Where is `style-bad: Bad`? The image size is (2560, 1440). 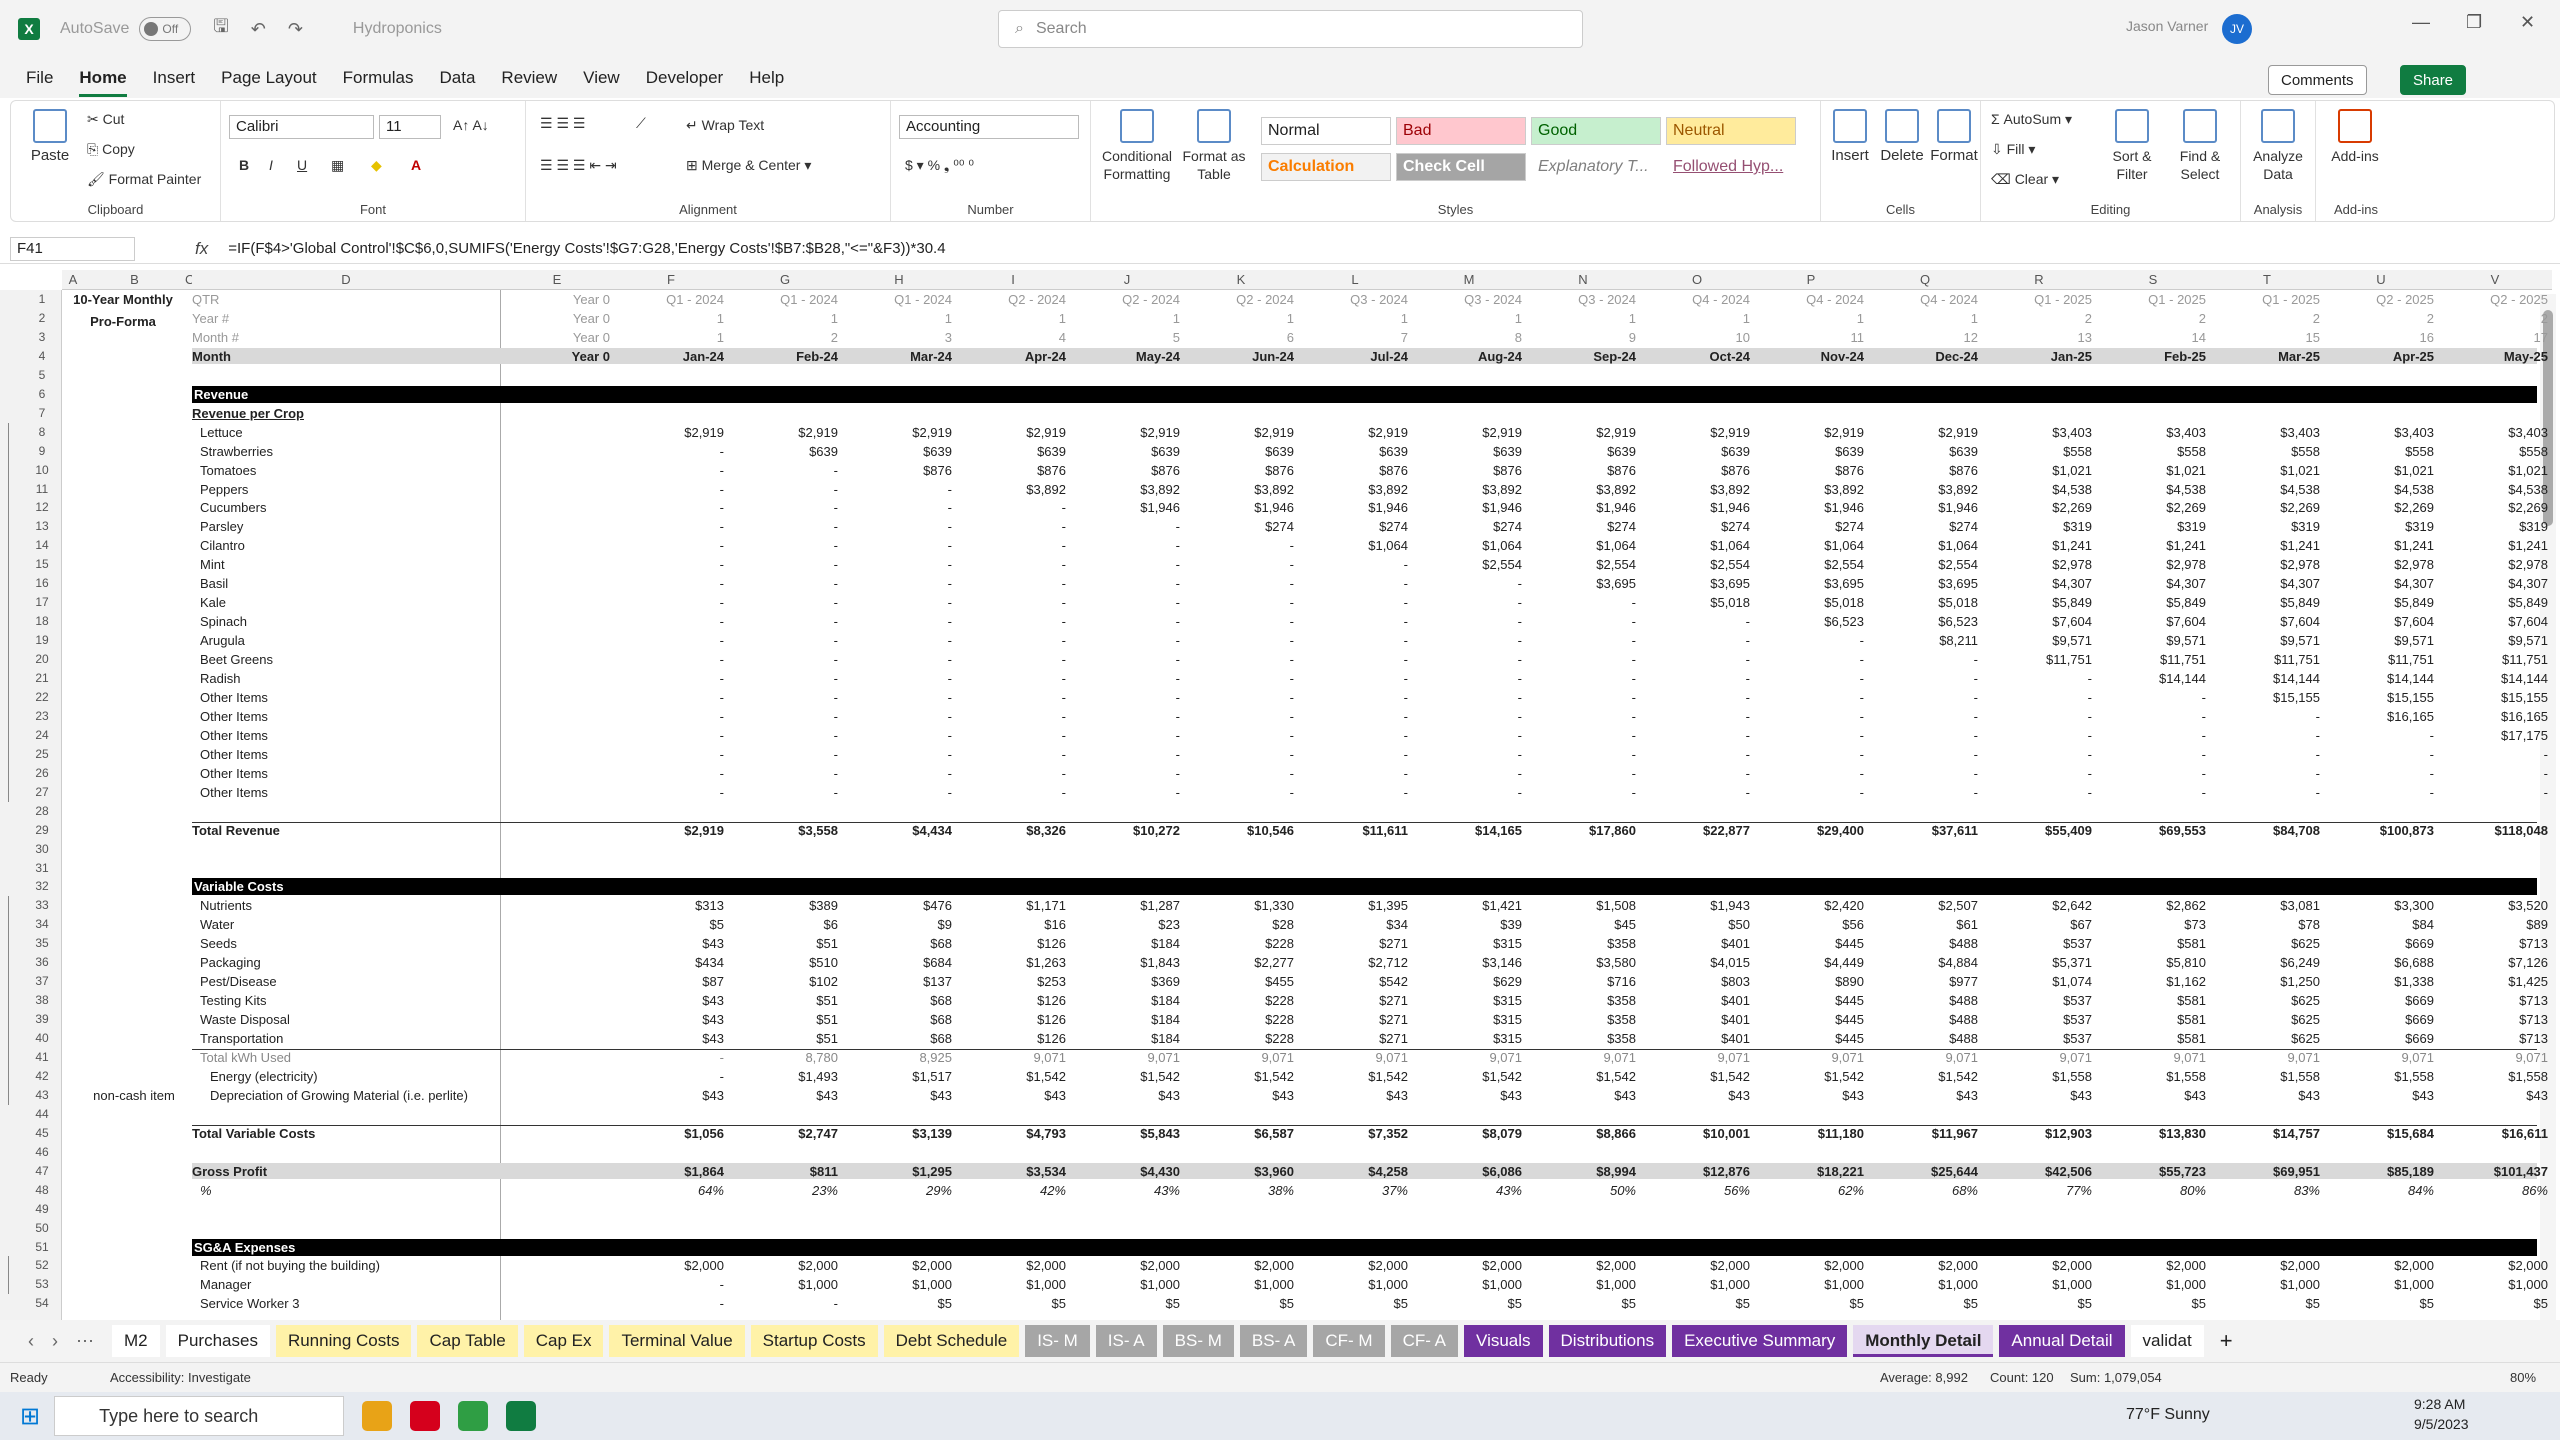
style-bad: Bad is located at coordinates (1461, 131).